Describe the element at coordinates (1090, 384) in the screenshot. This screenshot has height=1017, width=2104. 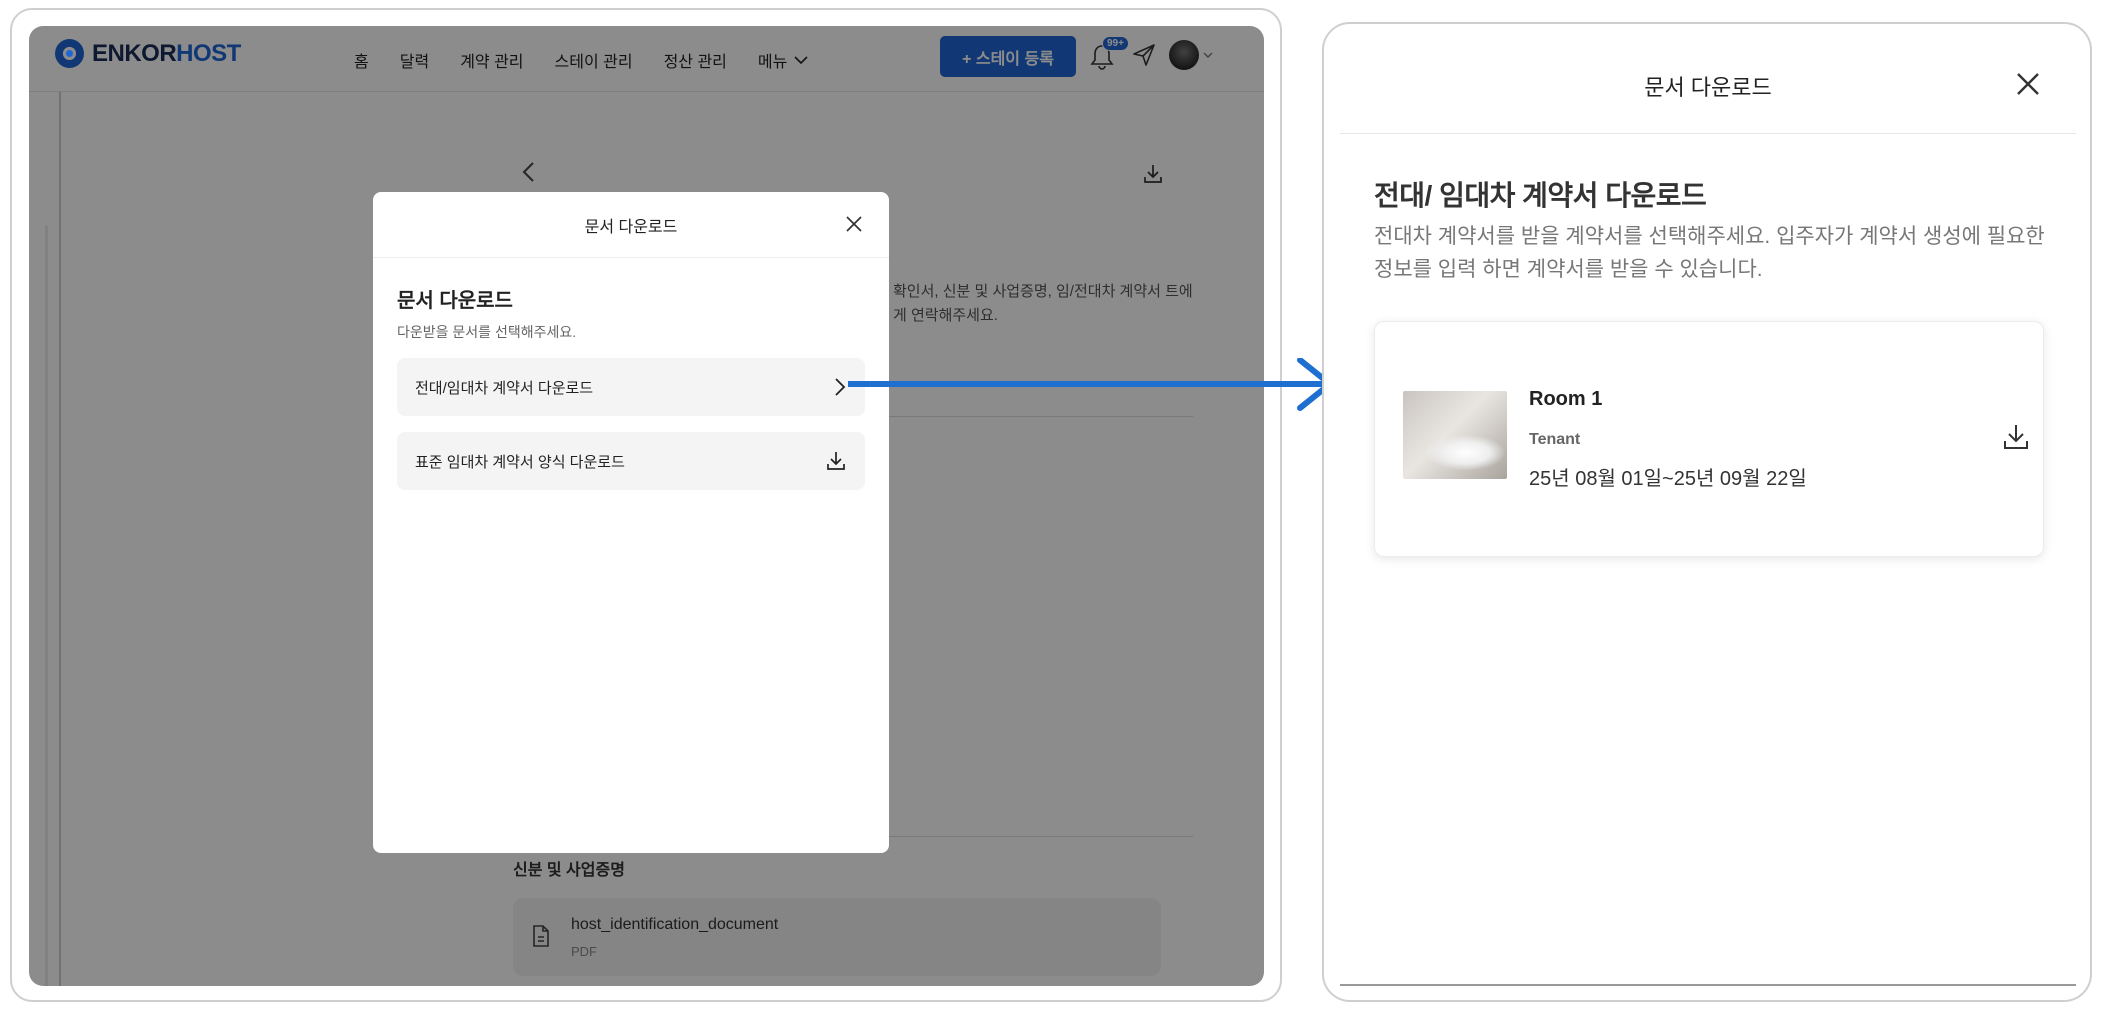
I see `flow-arrow-icon` at that location.